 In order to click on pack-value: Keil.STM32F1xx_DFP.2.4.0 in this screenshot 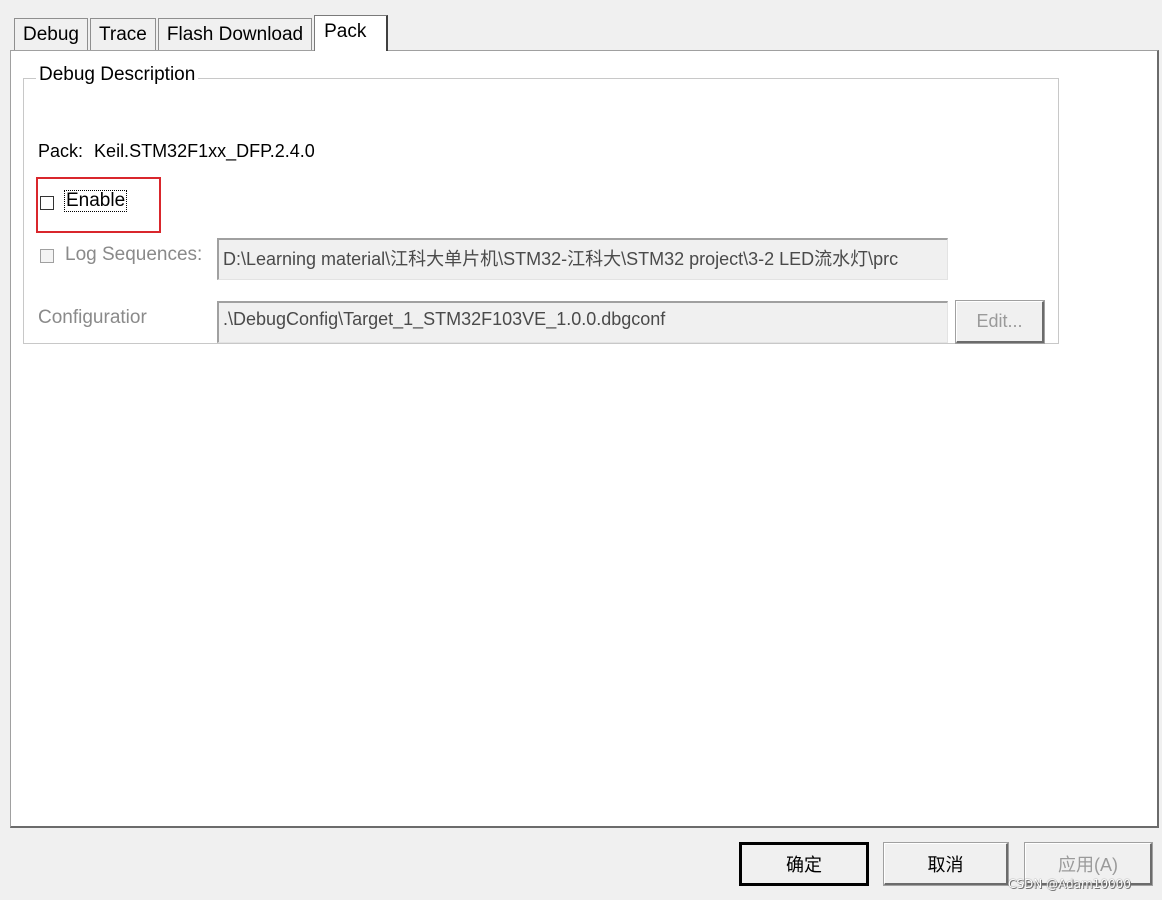, I will do `click(204, 151)`.